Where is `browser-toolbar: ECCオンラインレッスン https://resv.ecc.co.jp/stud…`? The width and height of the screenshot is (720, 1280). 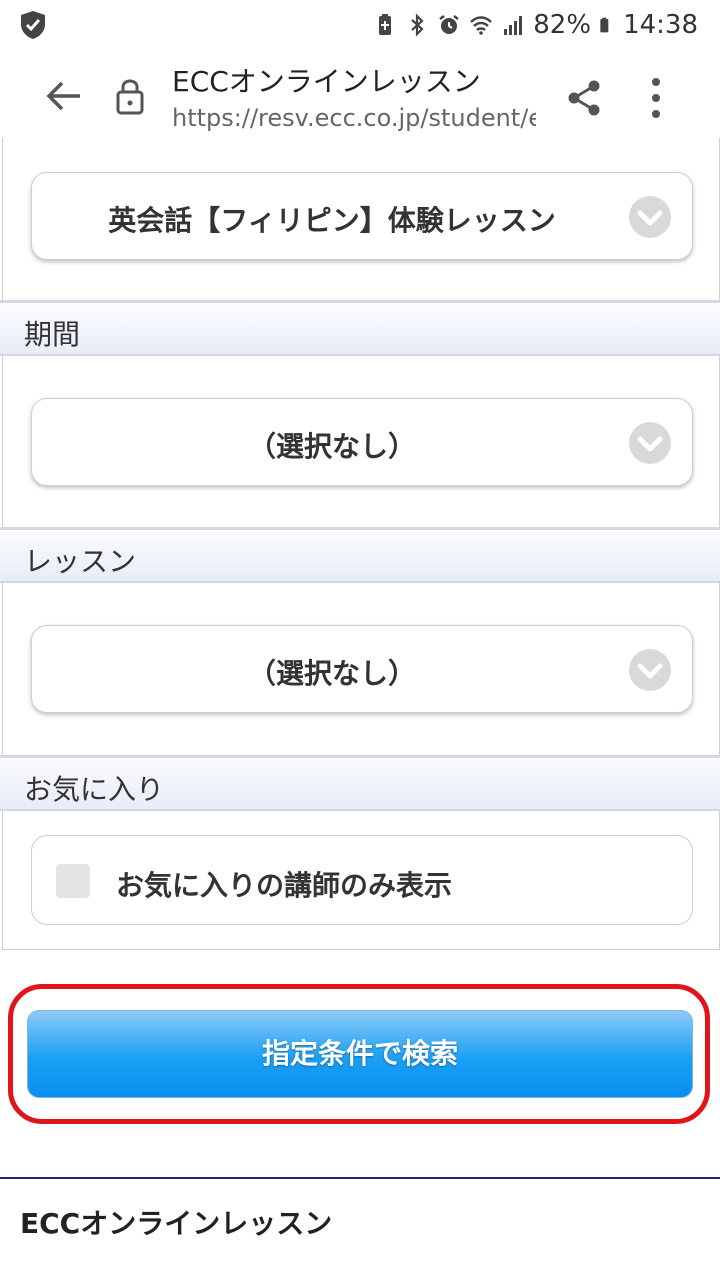 browser-toolbar: ECCオンラインレッスン https://resv.ecc.co.jp/stud… is located at coordinates (360, 94).